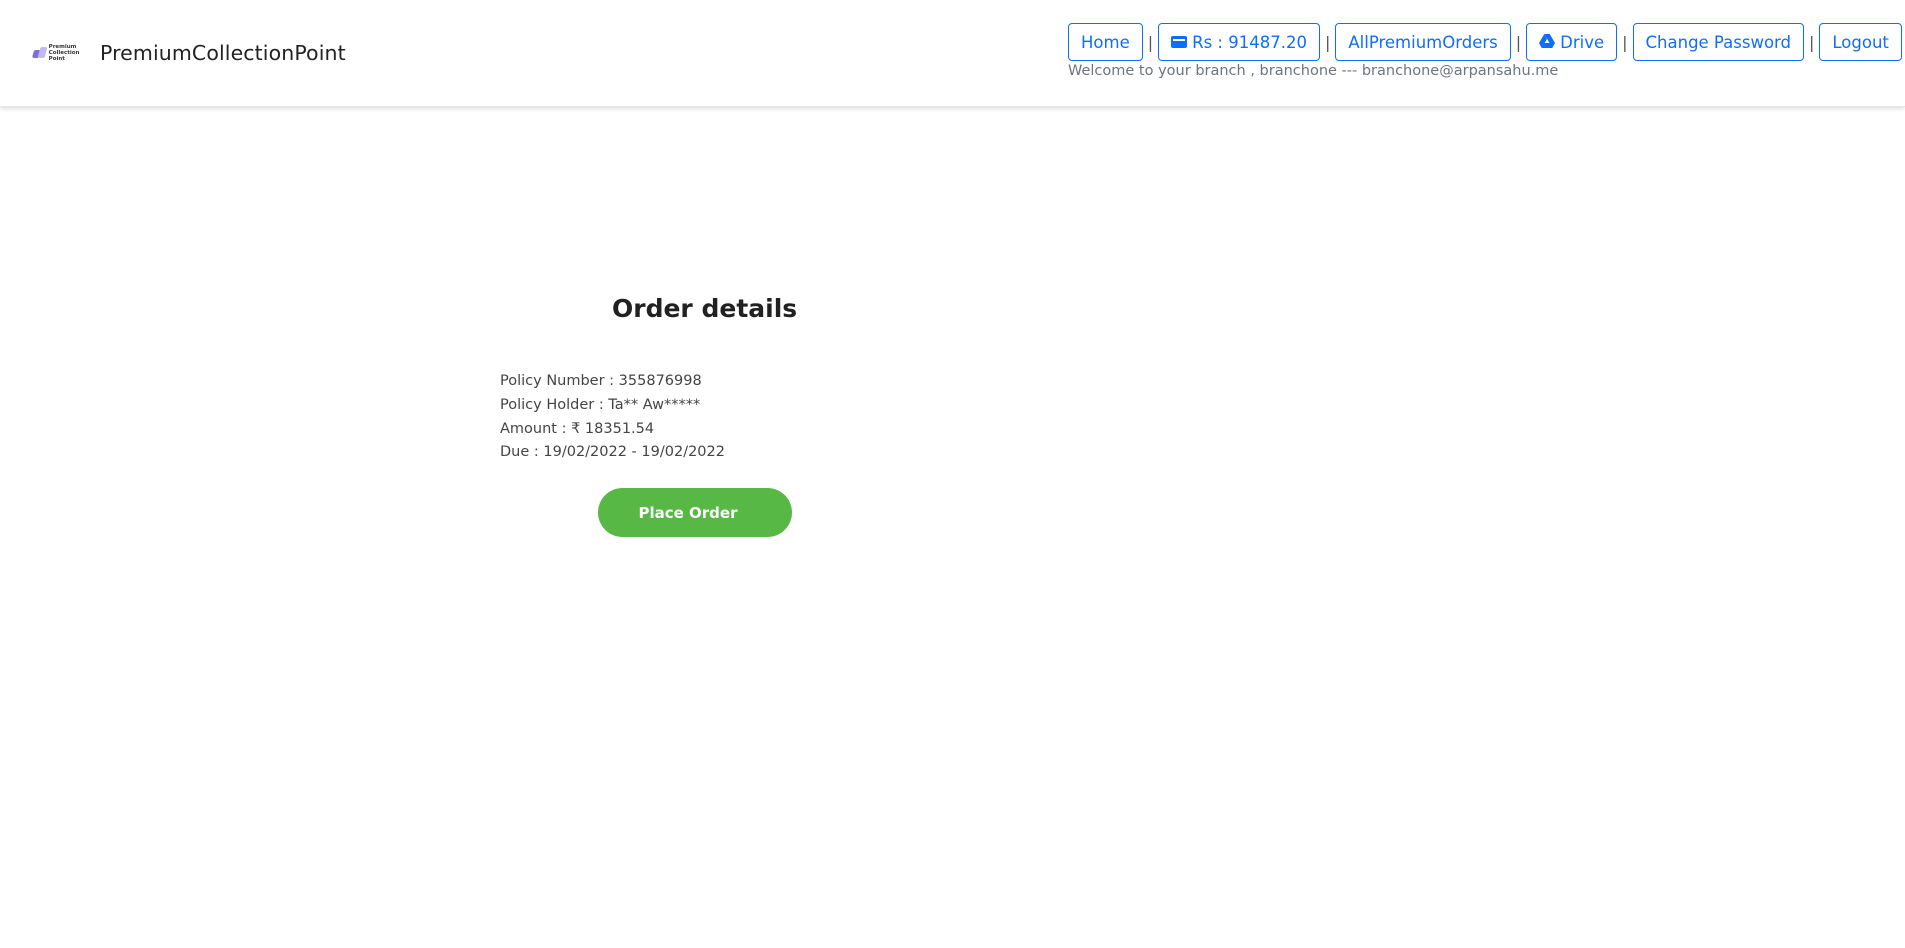 The height and width of the screenshot is (948, 1905). What do you see at coordinates (39, 53) in the screenshot?
I see `logo-icon` at bounding box center [39, 53].